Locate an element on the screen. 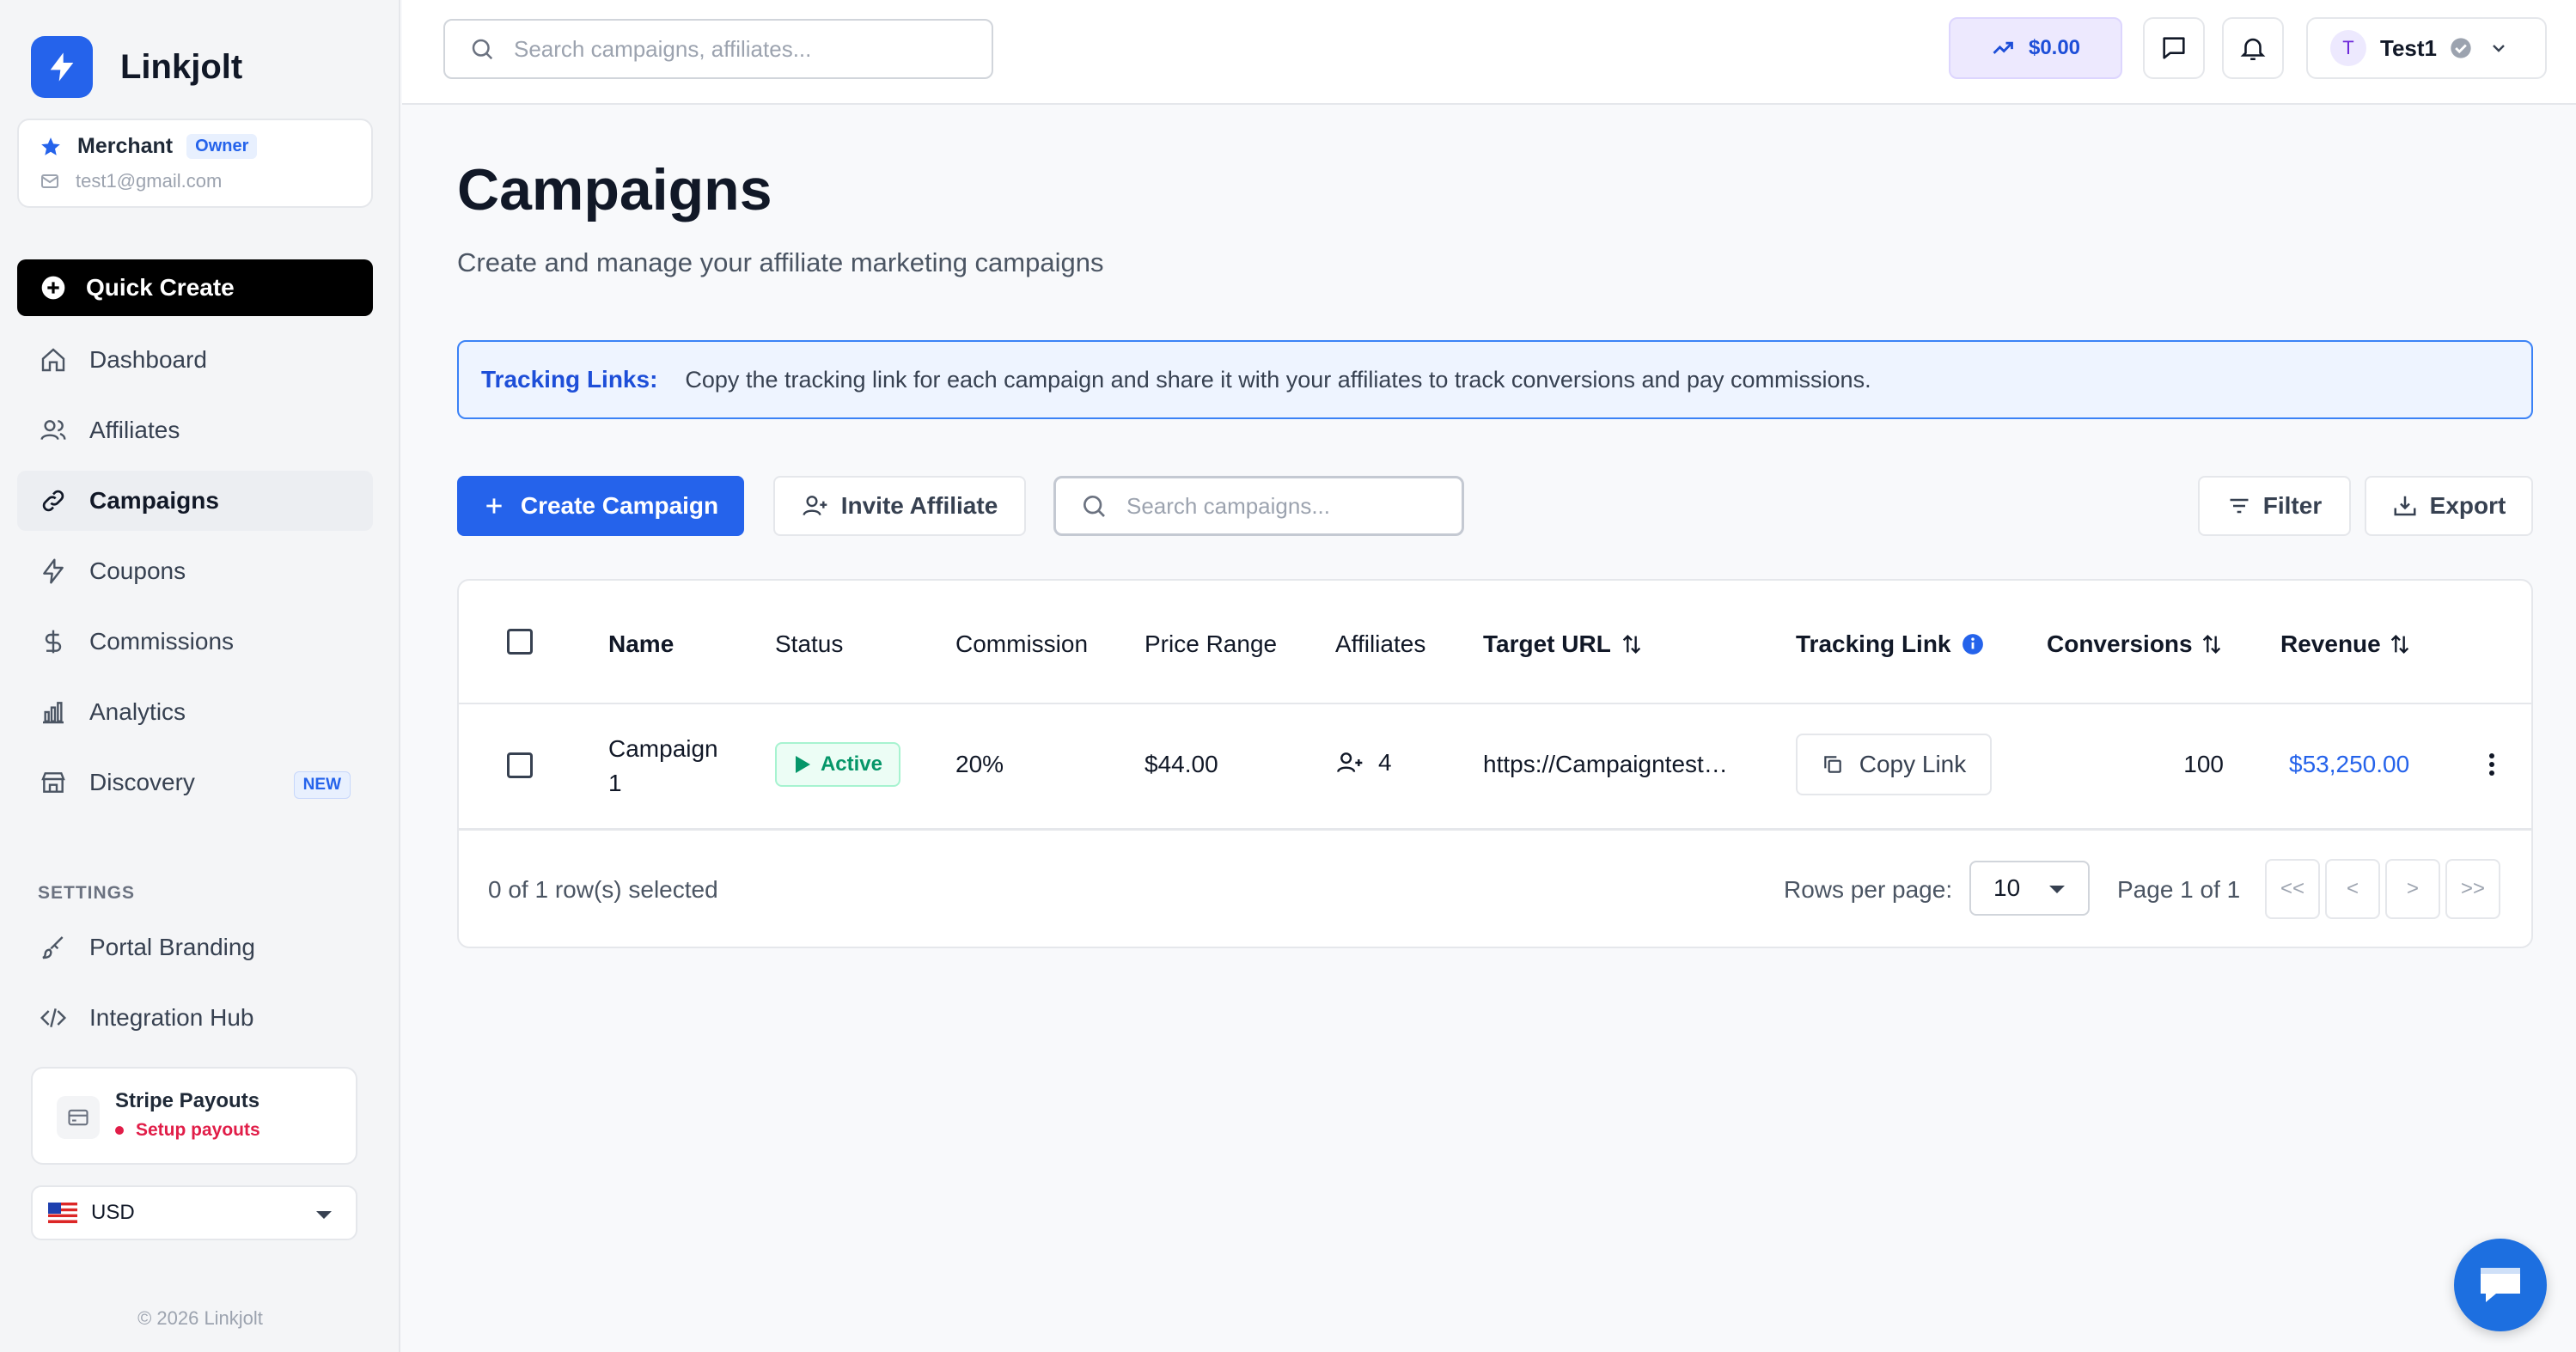  copy-link-label: Copy Link is located at coordinates (1913, 764).